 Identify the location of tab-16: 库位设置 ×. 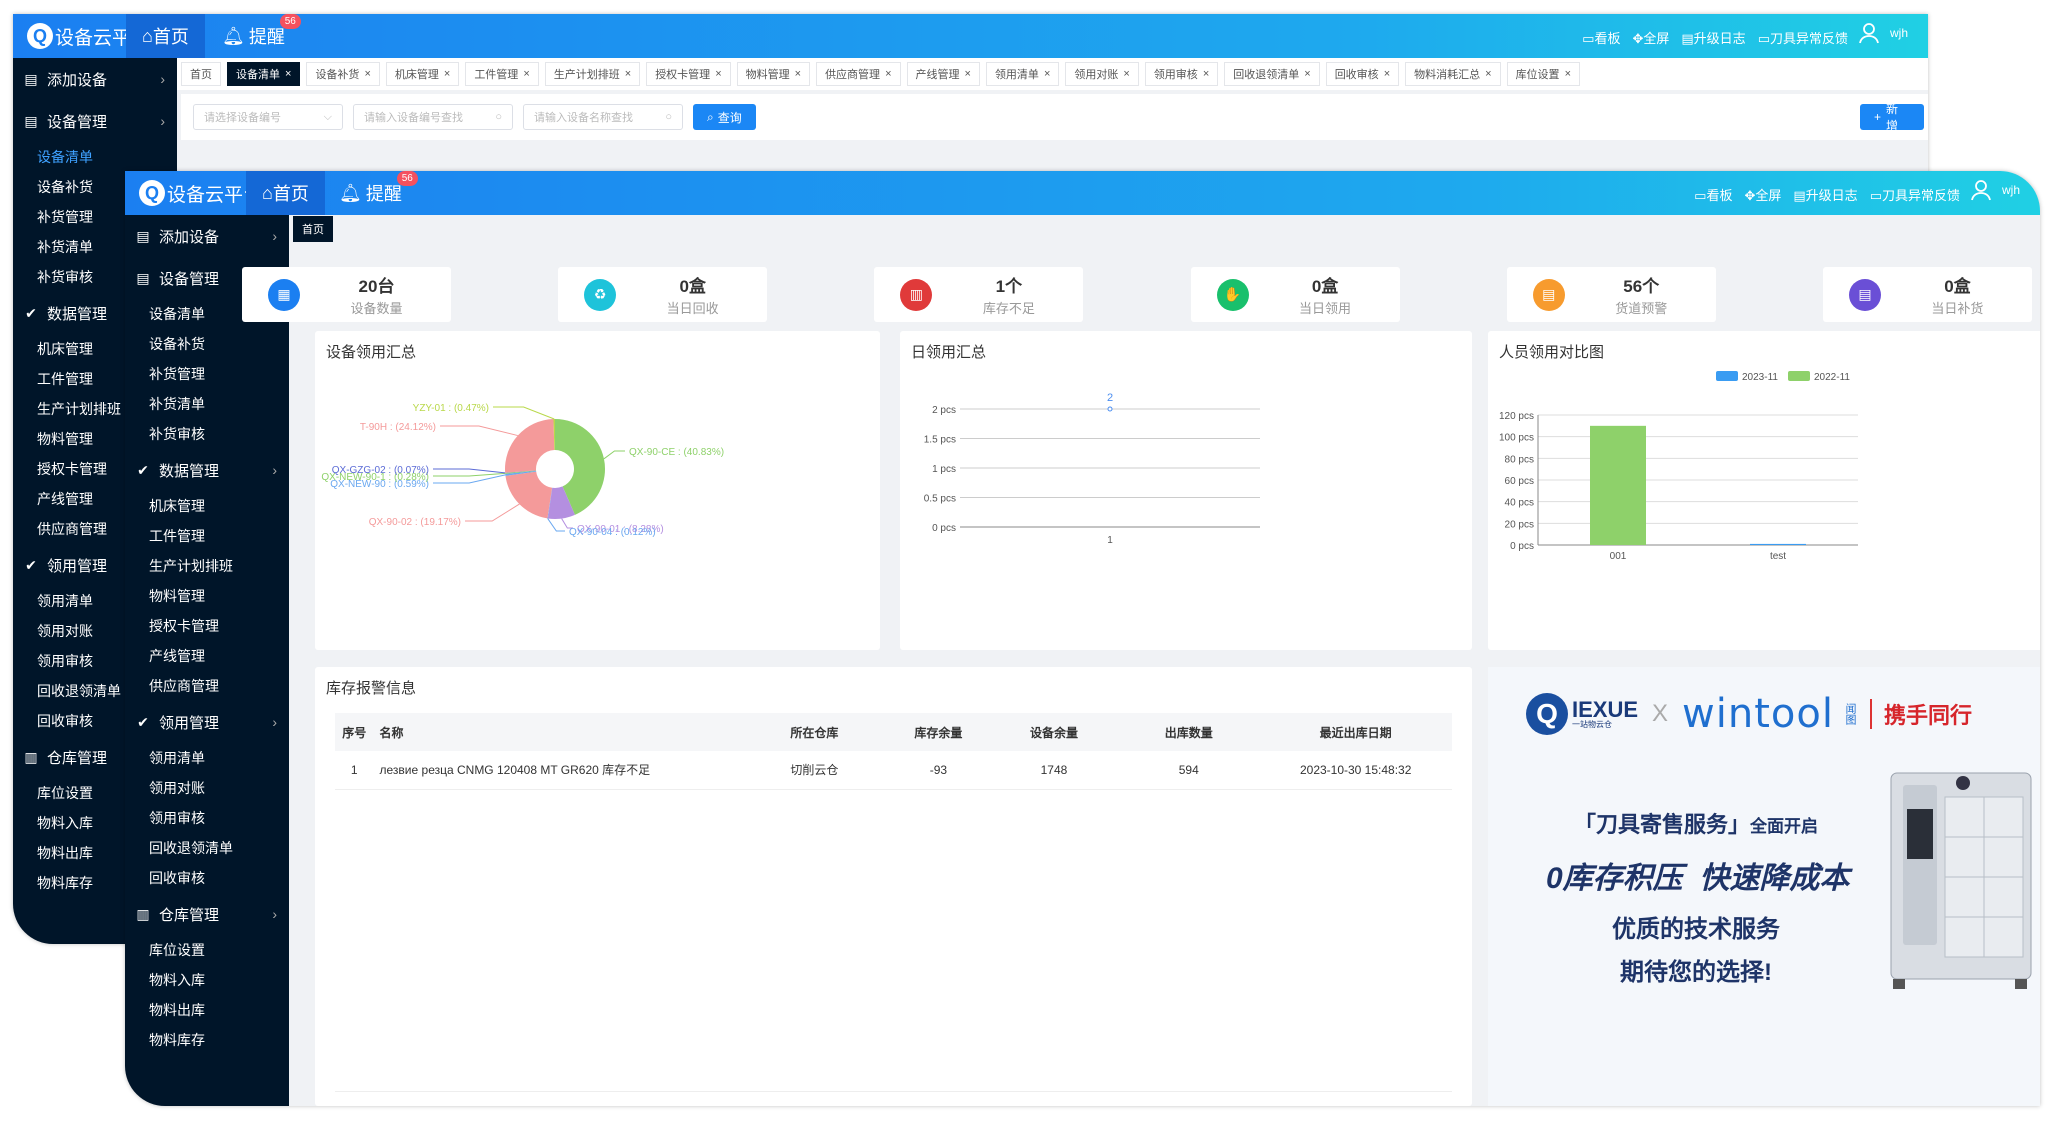
(1543, 74).